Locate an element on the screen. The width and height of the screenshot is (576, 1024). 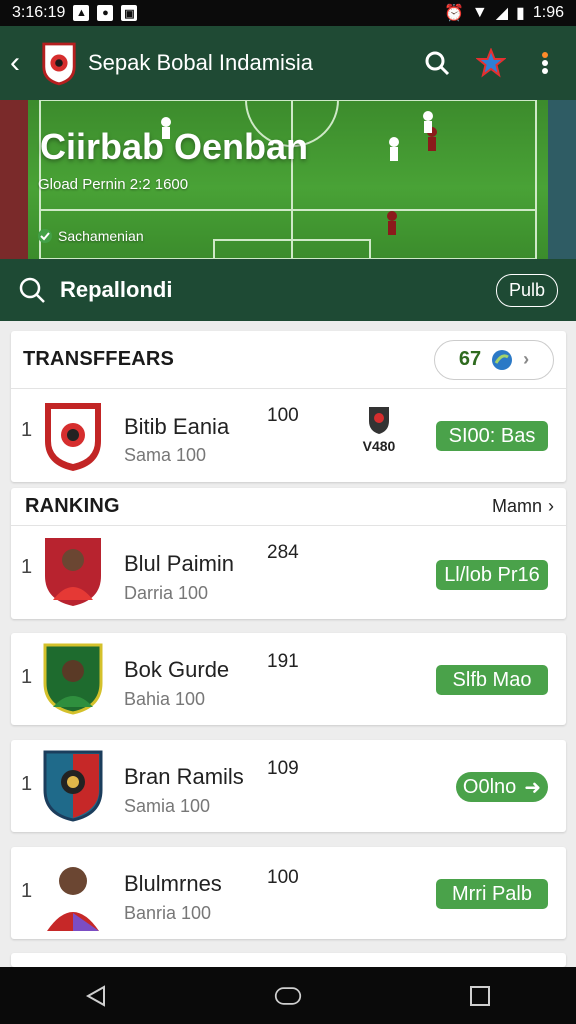
search-bar-icon is located at coordinates (32, 290).